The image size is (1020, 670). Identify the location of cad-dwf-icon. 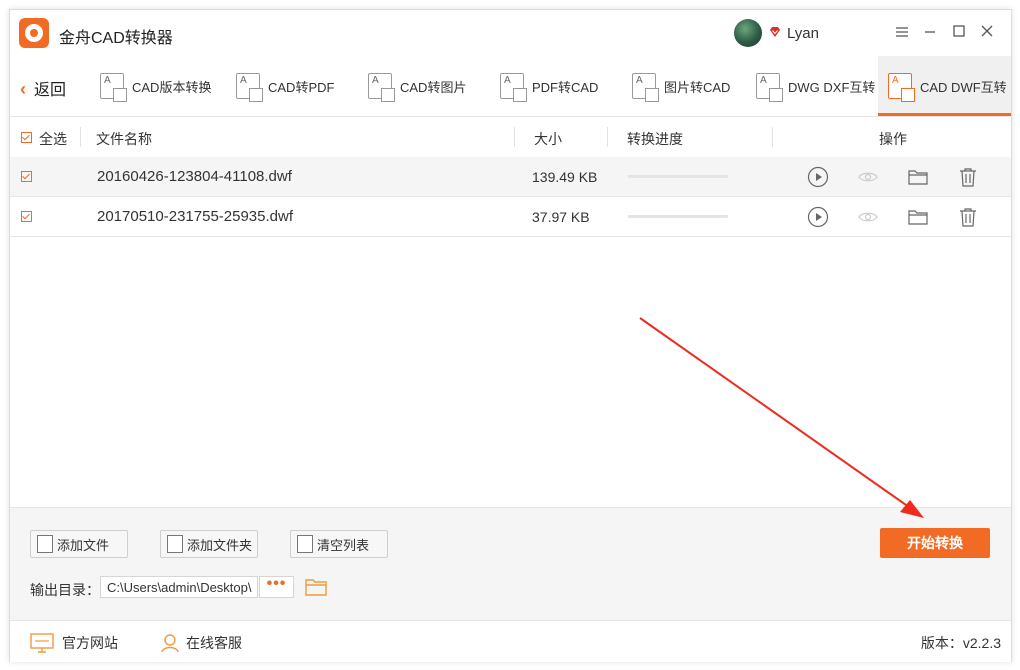
(901, 87).